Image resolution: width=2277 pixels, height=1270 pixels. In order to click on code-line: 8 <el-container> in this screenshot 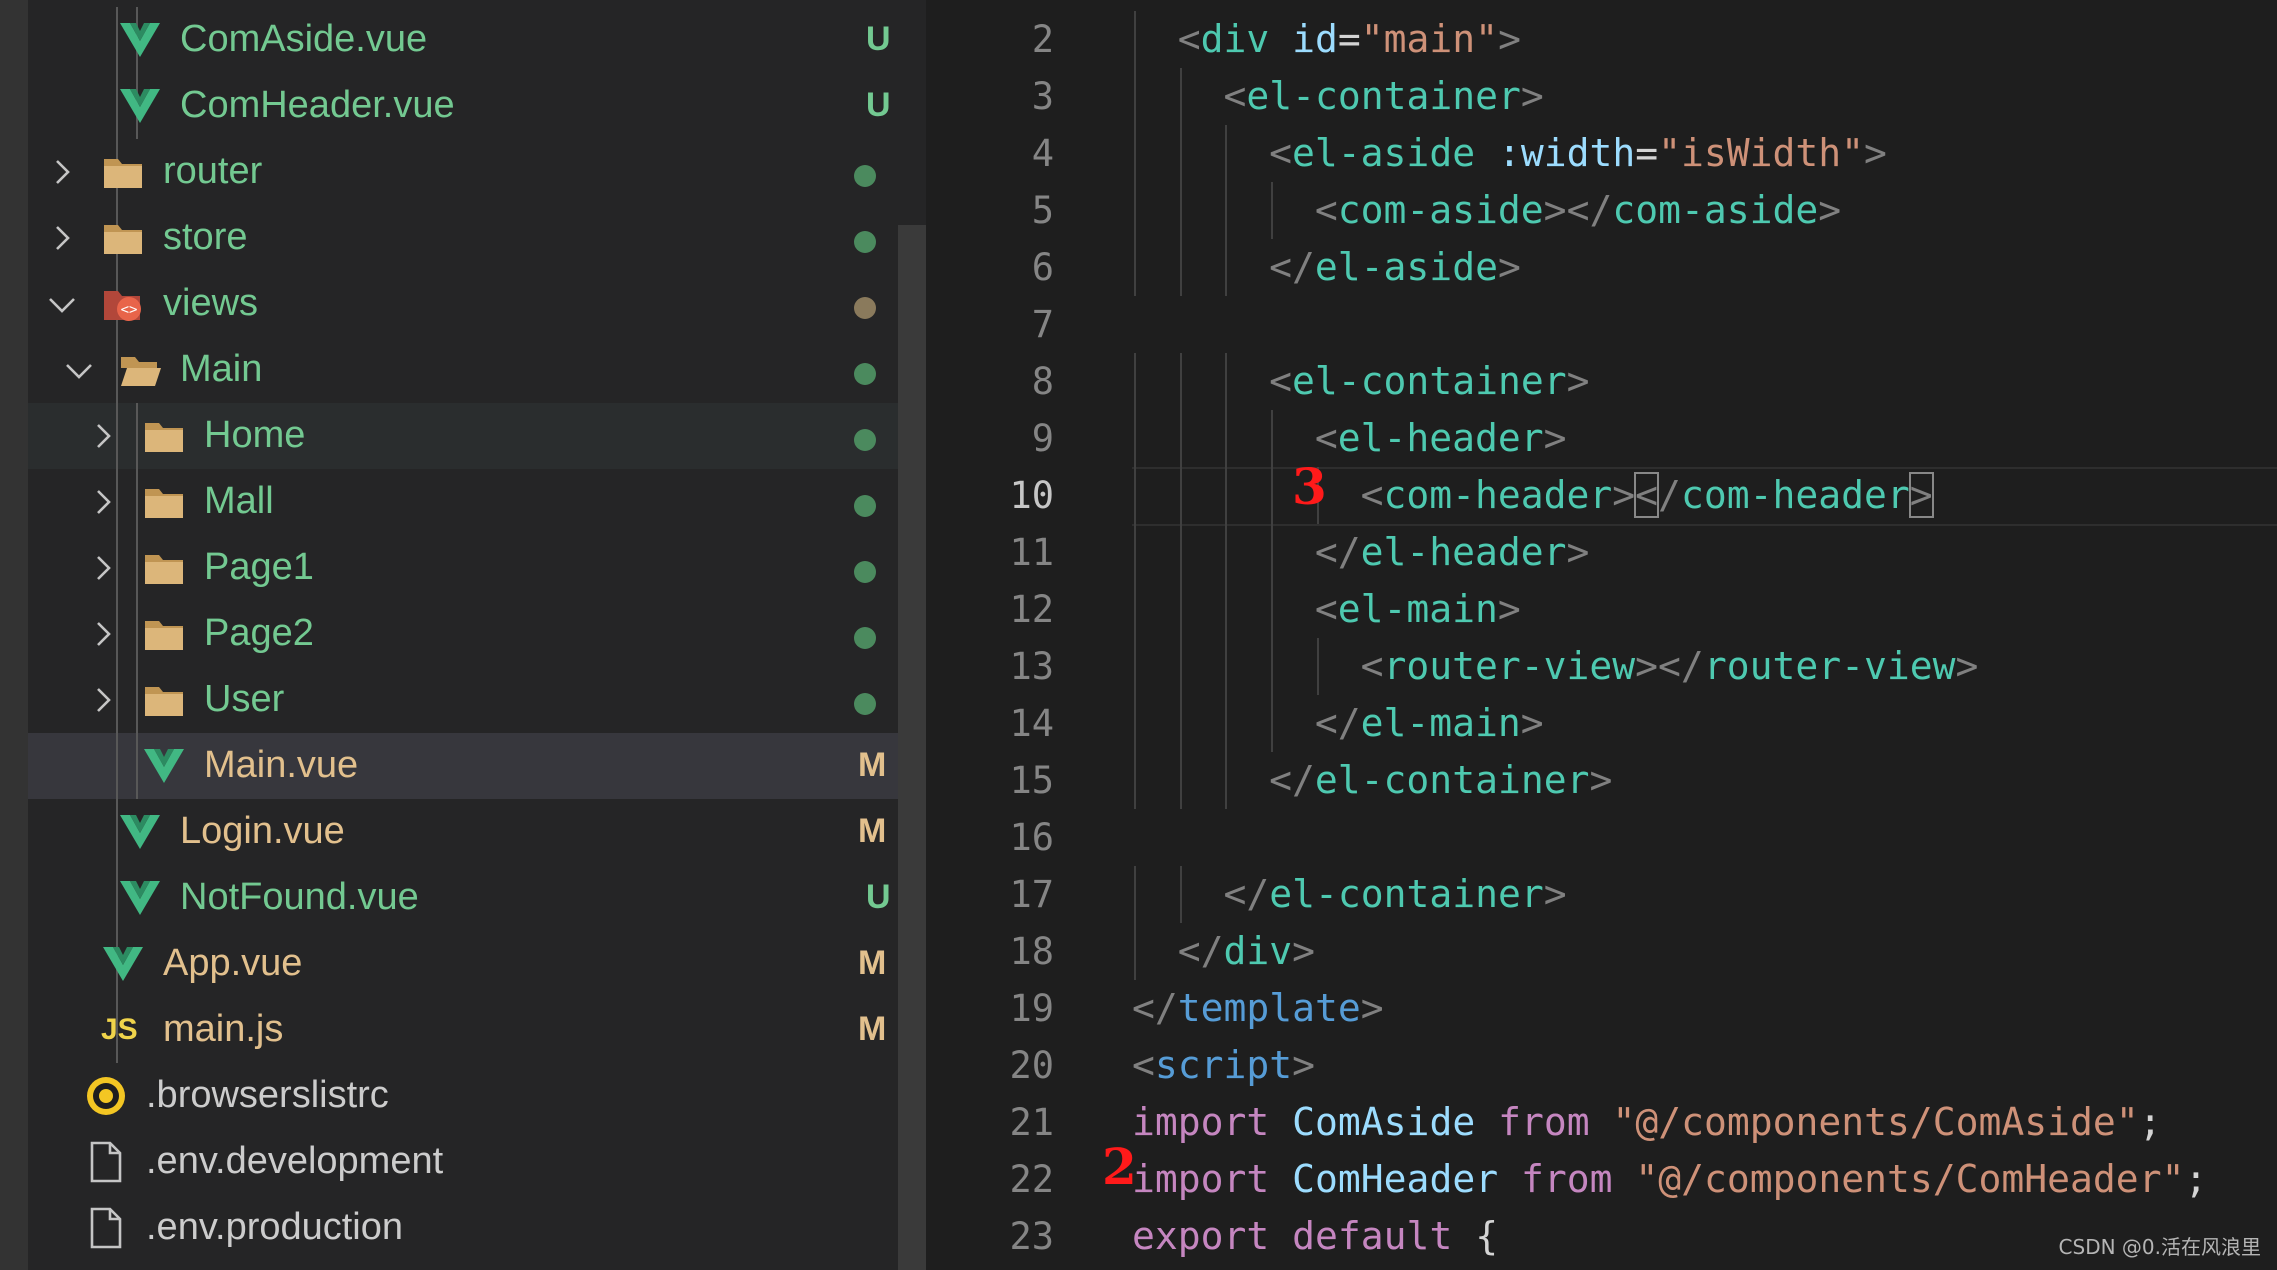, I will do `click(1601, 381)`.